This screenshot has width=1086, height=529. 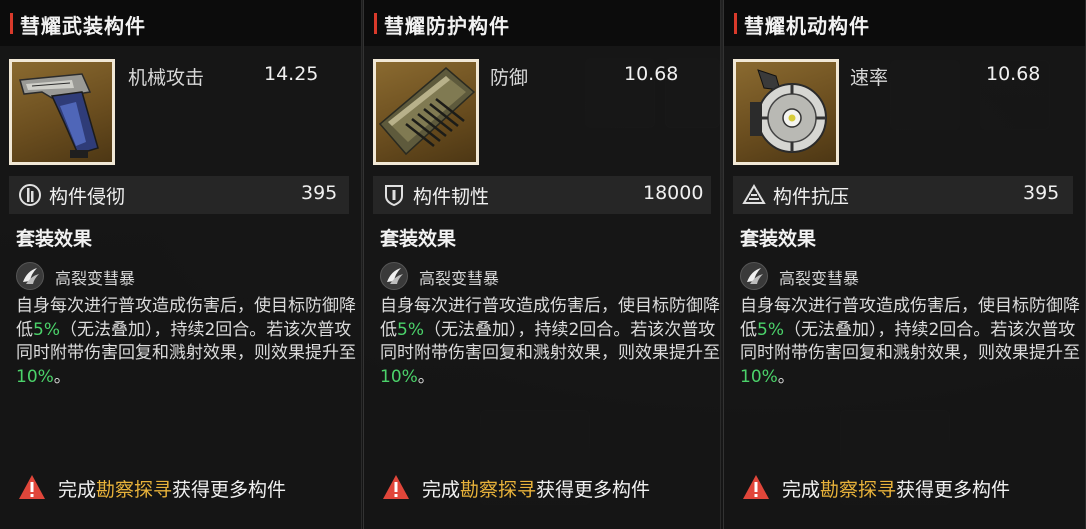 I want to click on card-header: 彗耀防护构件, so click(x=542, y=23).